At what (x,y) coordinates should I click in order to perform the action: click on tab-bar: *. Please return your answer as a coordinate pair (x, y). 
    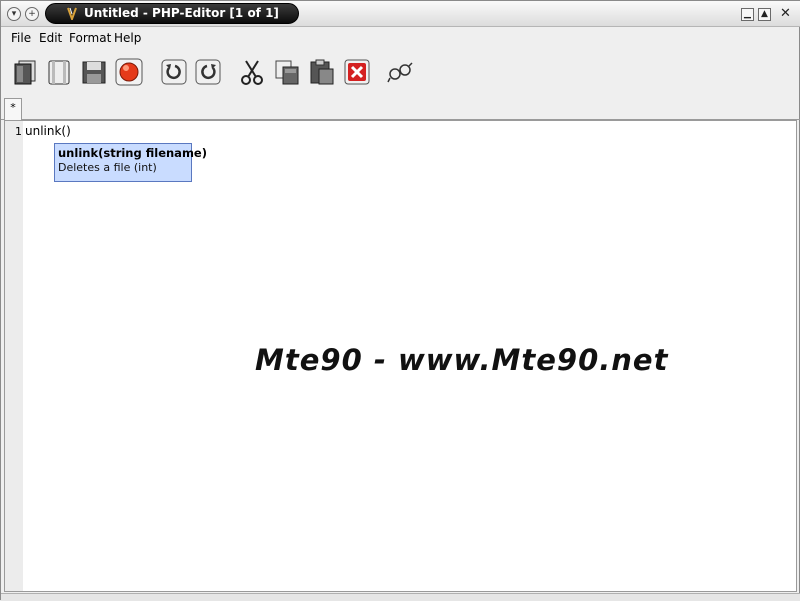
    Looking at the image, I should click on (400, 108).